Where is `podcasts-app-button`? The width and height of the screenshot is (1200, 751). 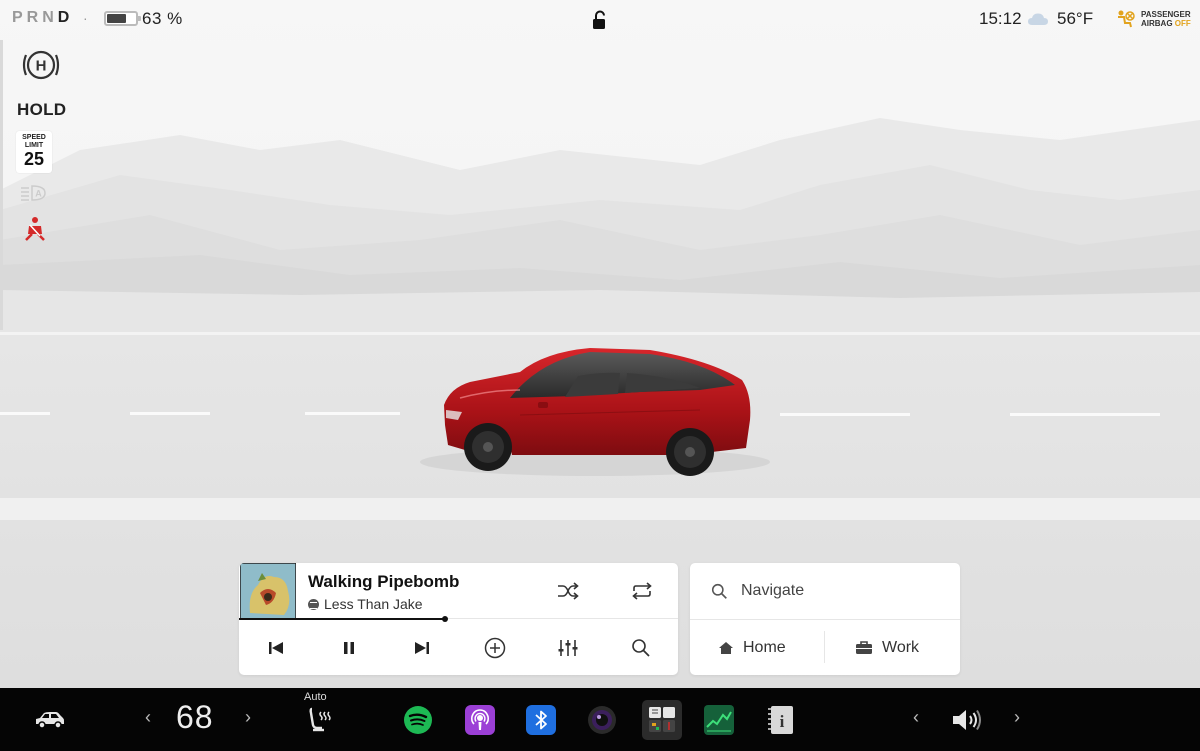 podcasts-app-button is located at coordinates (480, 720).